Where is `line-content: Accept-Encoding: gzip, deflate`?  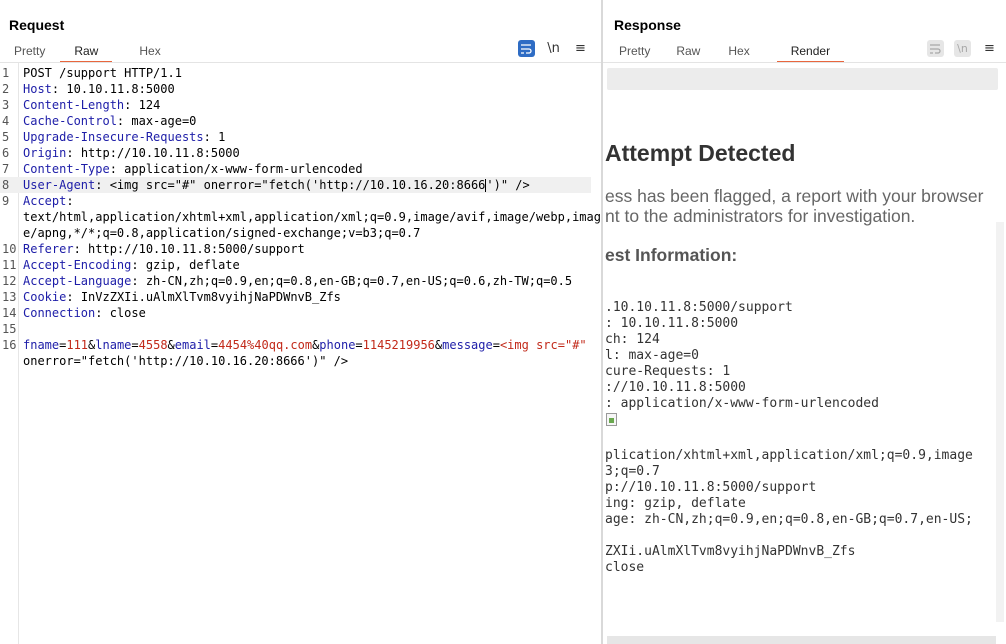
line-content: Accept-Encoding: gzip, deflate is located at coordinates (131, 265).